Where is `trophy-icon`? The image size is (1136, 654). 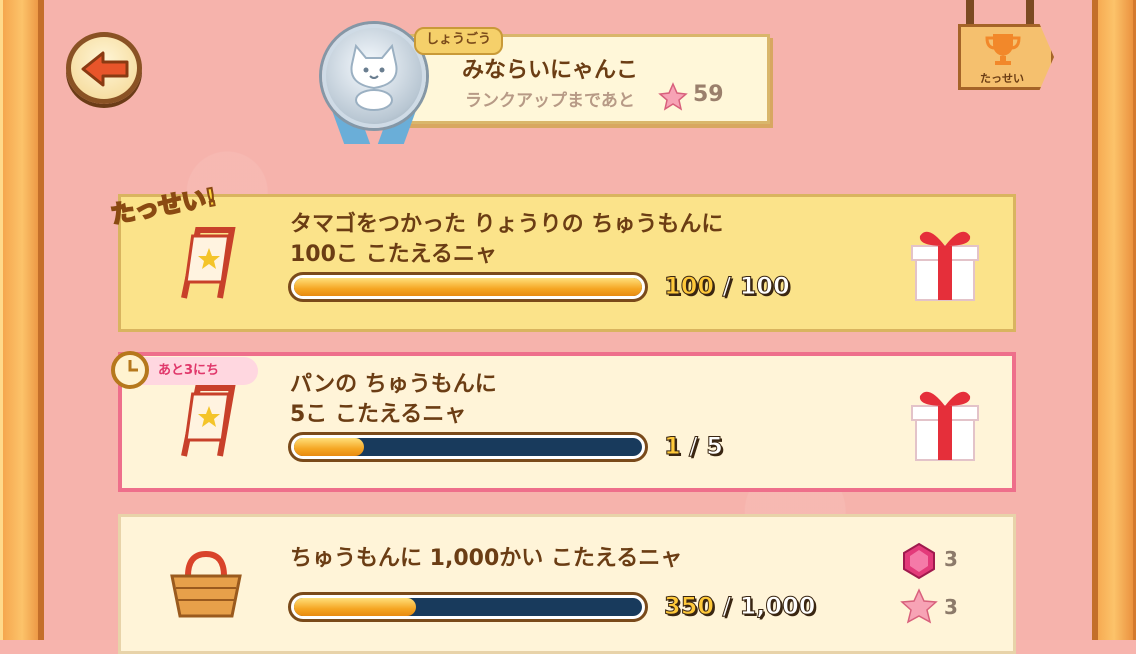
trophy-icon is located at coordinates (1003, 49).